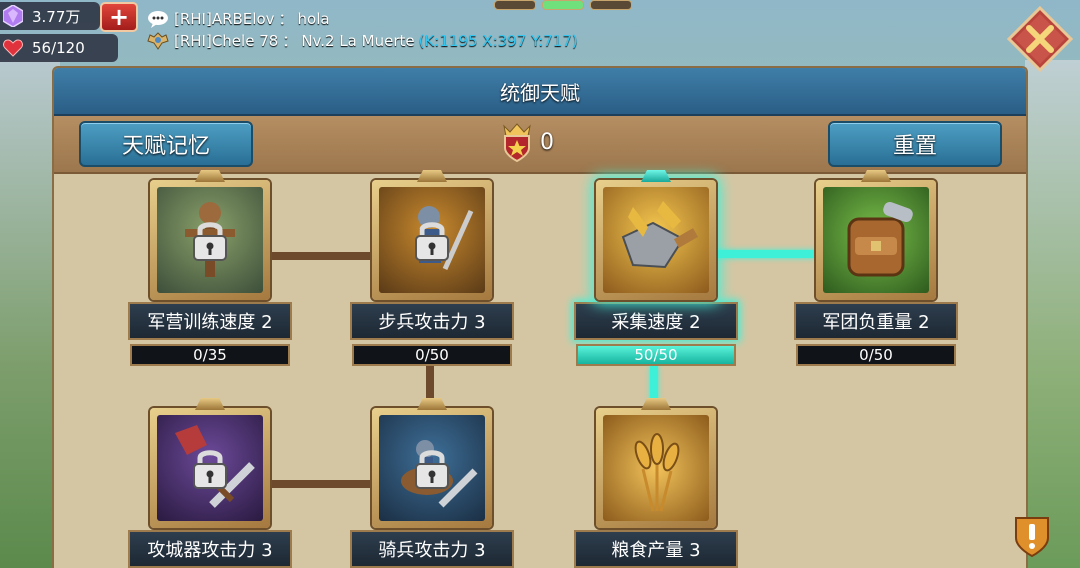 This screenshot has width=1080, height=568. What do you see at coordinates (656, 549) in the screenshot?
I see `talent-label: 粮食产量 3` at bounding box center [656, 549].